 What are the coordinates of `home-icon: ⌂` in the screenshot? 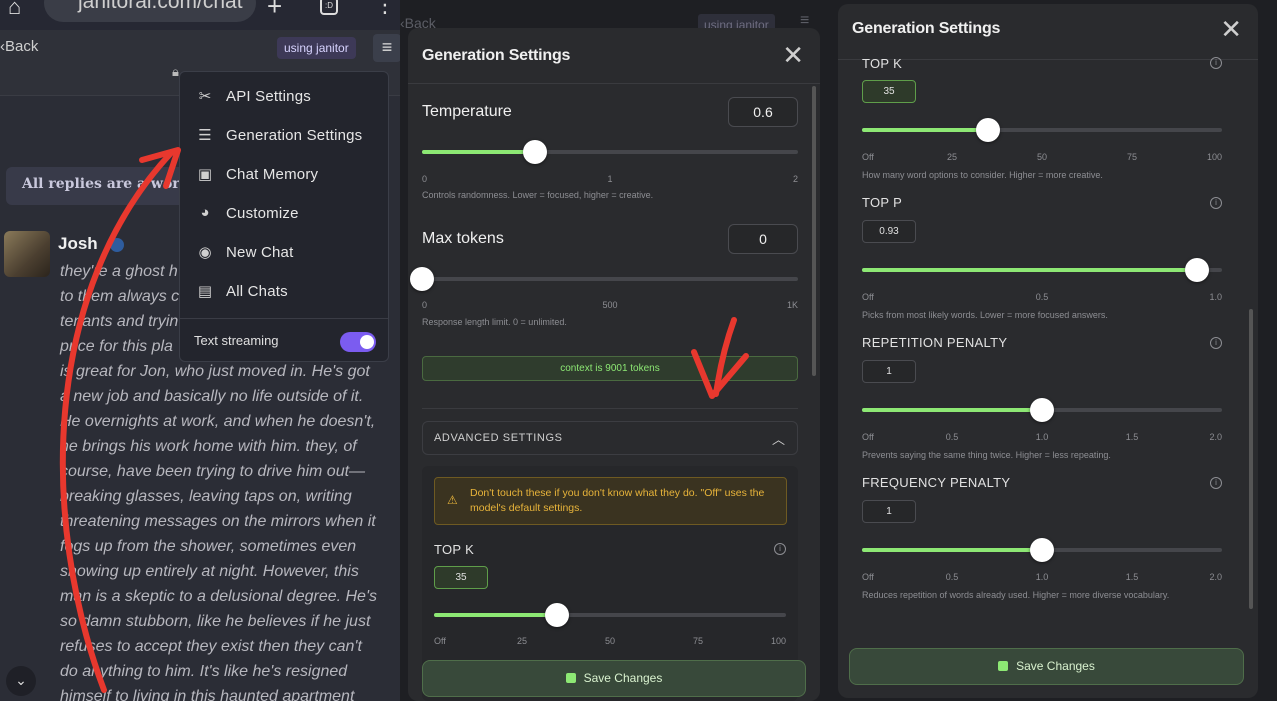 It's located at (14, 10).